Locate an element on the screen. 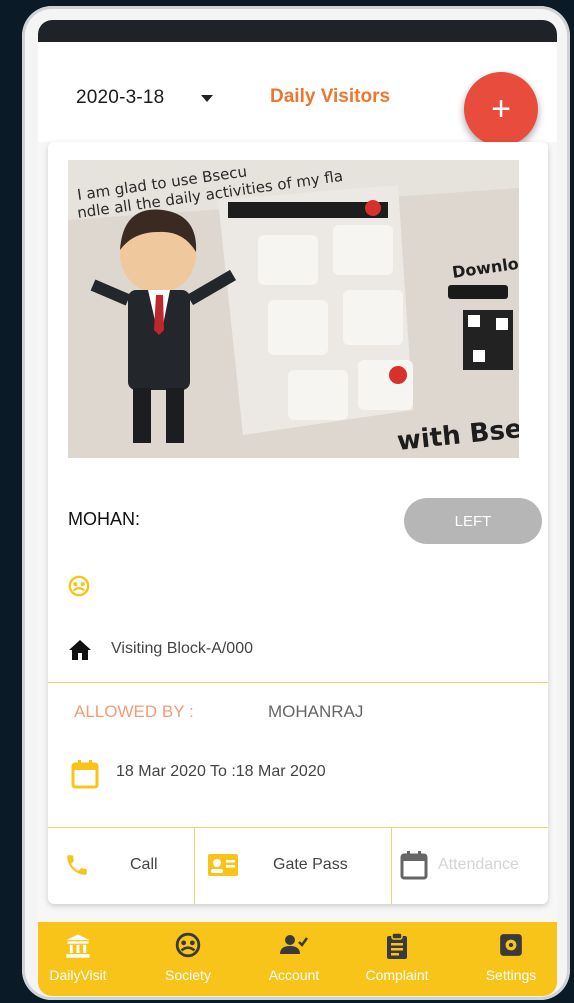  nav-label-complaint: Complaint is located at coordinates (397, 975).